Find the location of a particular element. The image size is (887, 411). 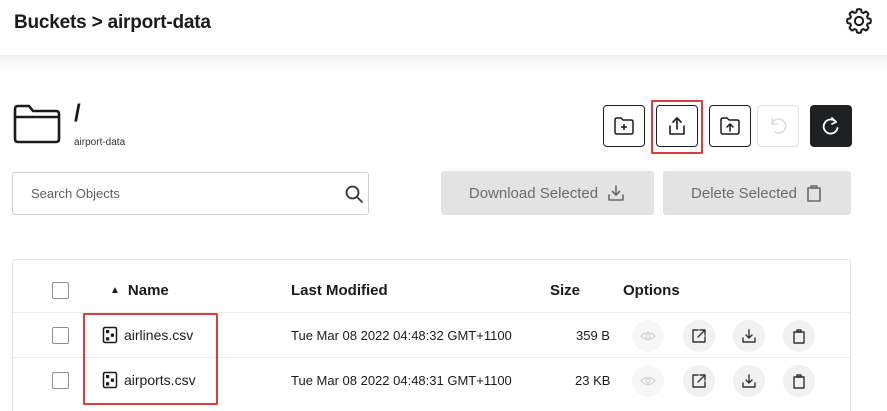

download-selected-label: Download Selected is located at coordinates (533, 193).